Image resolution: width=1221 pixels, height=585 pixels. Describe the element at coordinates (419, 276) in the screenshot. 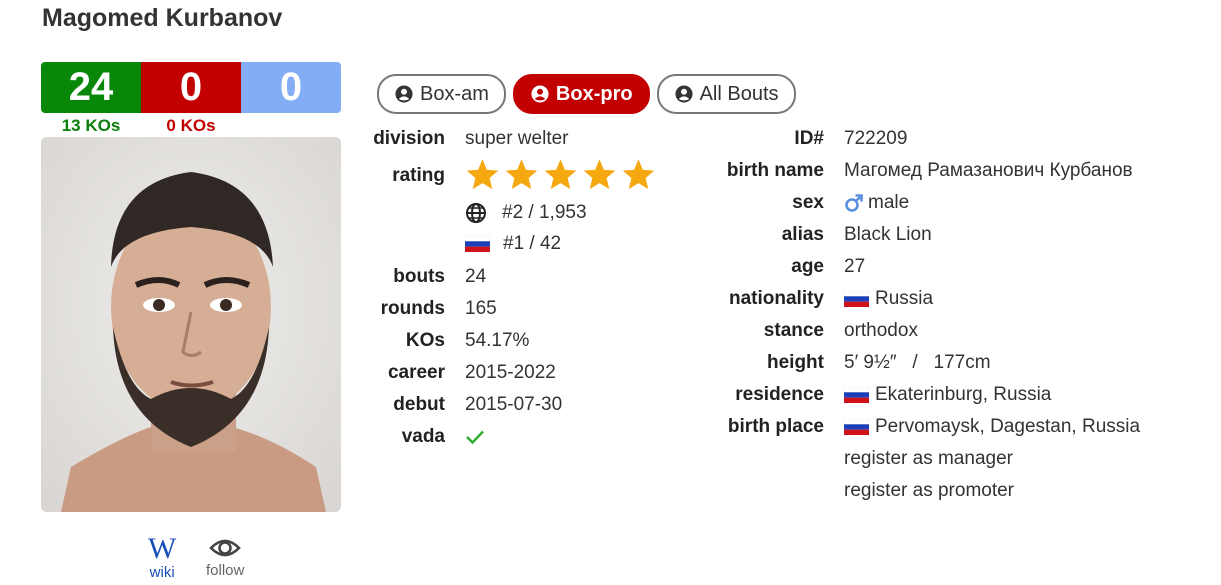

I see `bouts-label: bouts` at that location.